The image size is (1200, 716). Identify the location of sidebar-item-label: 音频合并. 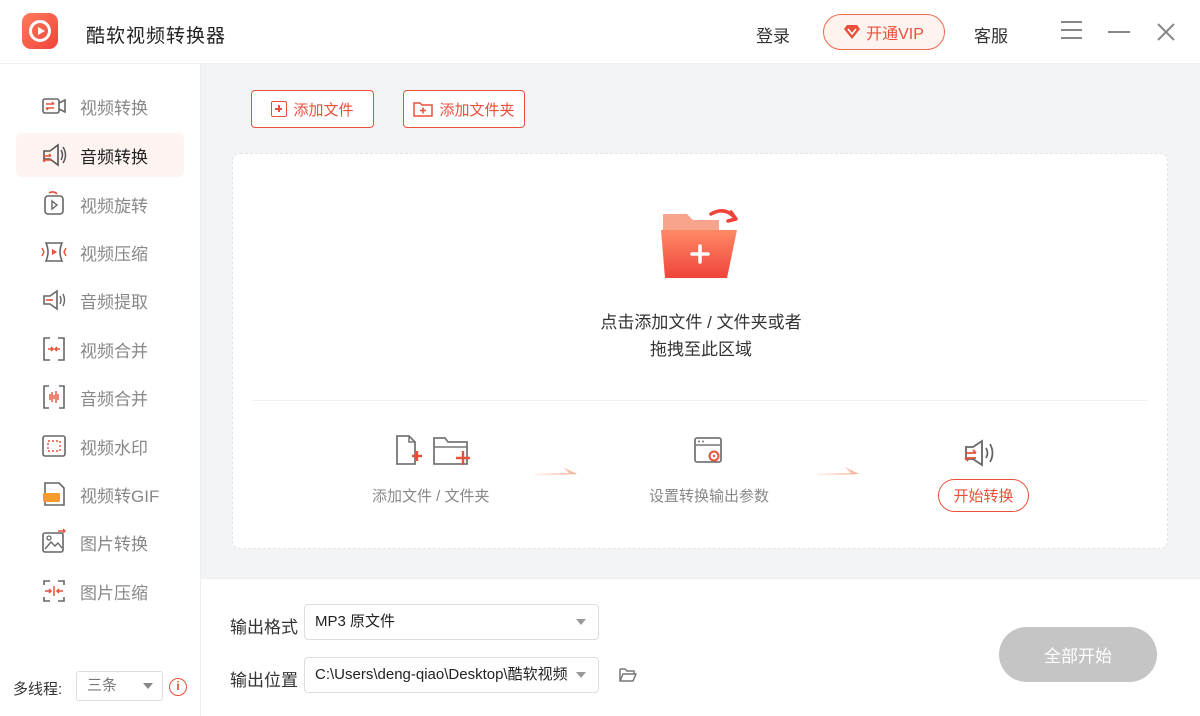
(114, 399).